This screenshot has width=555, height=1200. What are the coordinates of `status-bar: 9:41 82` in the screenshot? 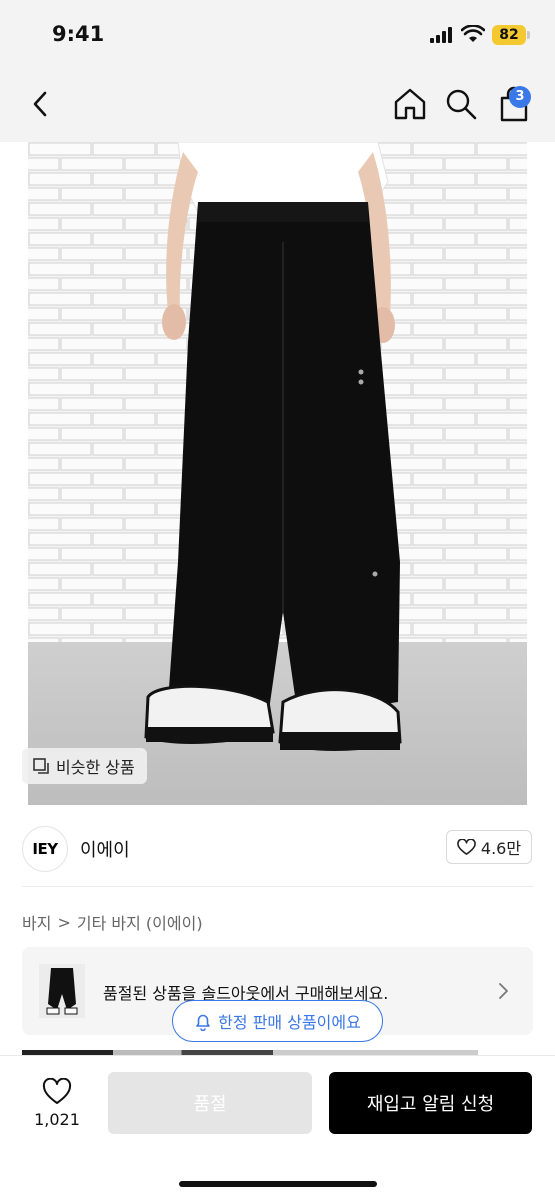 It's located at (277, 33).